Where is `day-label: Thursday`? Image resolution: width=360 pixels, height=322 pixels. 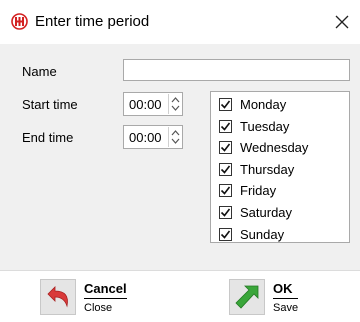 day-label: Thursday is located at coordinates (267, 169).